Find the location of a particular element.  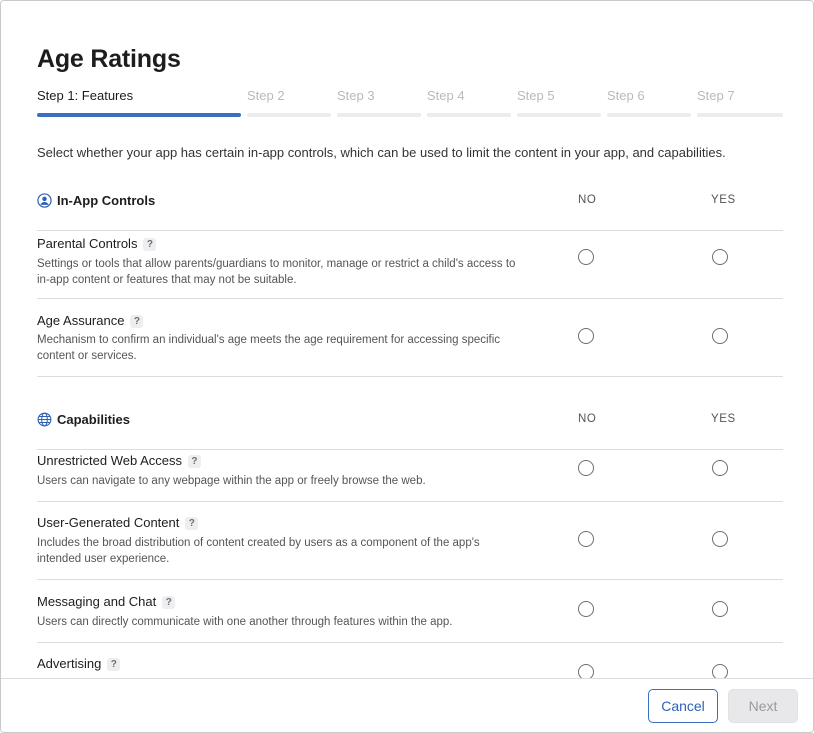

step-1: Step 1: Features is located at coordinates (139, 103).